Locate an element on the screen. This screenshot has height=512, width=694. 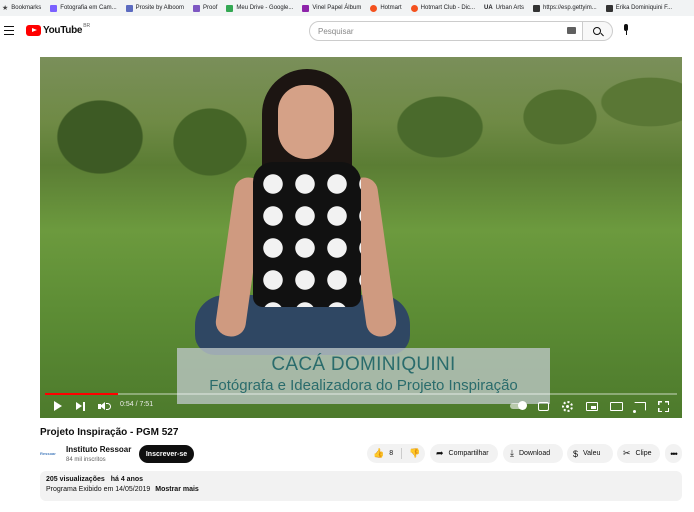
thanks-button: $ Valeu is located at coordinates (590, 453).